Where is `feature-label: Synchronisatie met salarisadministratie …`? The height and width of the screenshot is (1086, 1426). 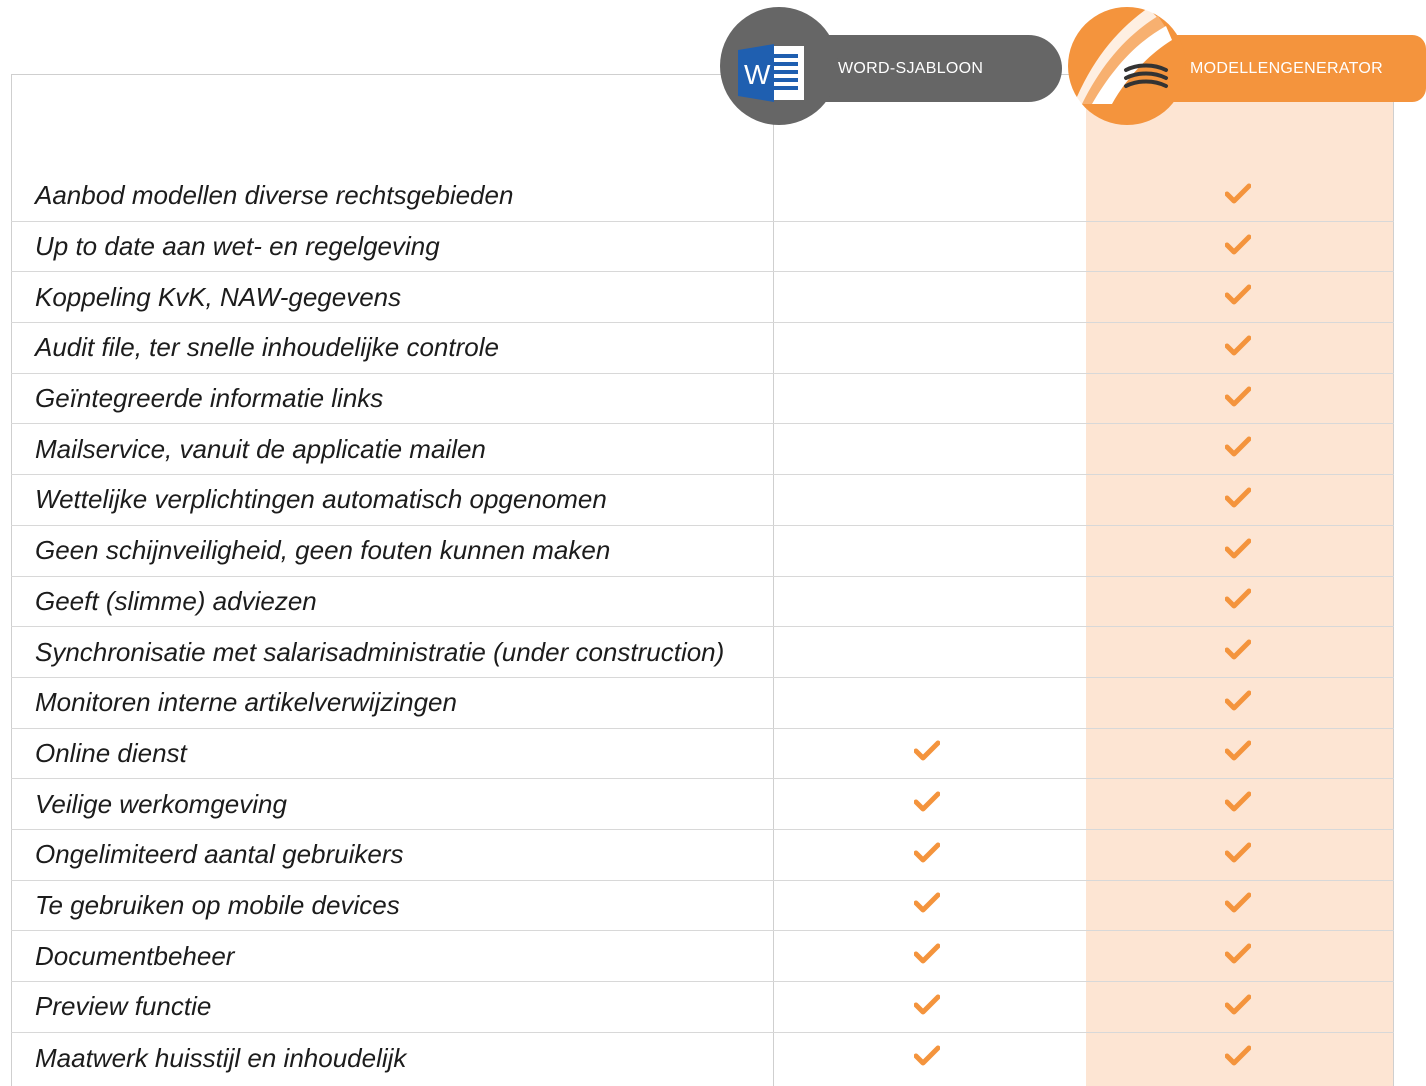
feature-label: Synchronisatie met salarisadministratie … is located at coordinates (380, 651).